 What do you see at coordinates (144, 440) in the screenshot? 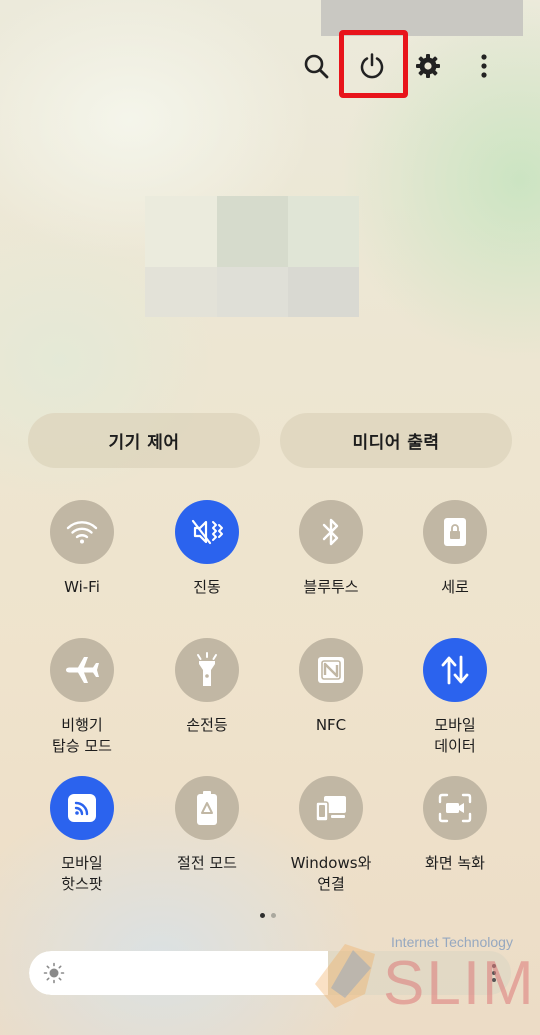
I see `device-control-button: 기기 제어` at bounding box center [144, 440].